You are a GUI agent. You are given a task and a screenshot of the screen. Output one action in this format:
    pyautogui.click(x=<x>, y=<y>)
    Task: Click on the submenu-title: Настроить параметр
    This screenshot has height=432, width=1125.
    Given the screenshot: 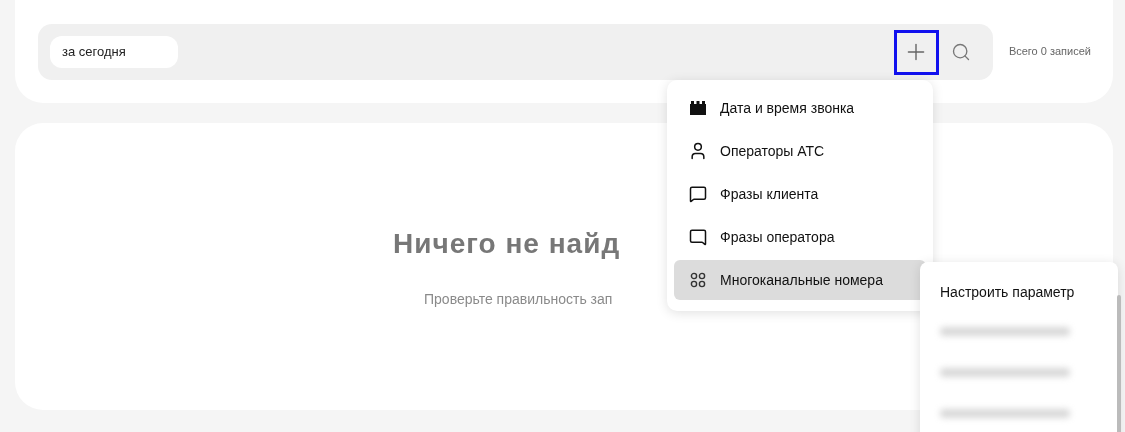 What is the action you would take?
    pyautogui.click(x=1008, y=292)
    